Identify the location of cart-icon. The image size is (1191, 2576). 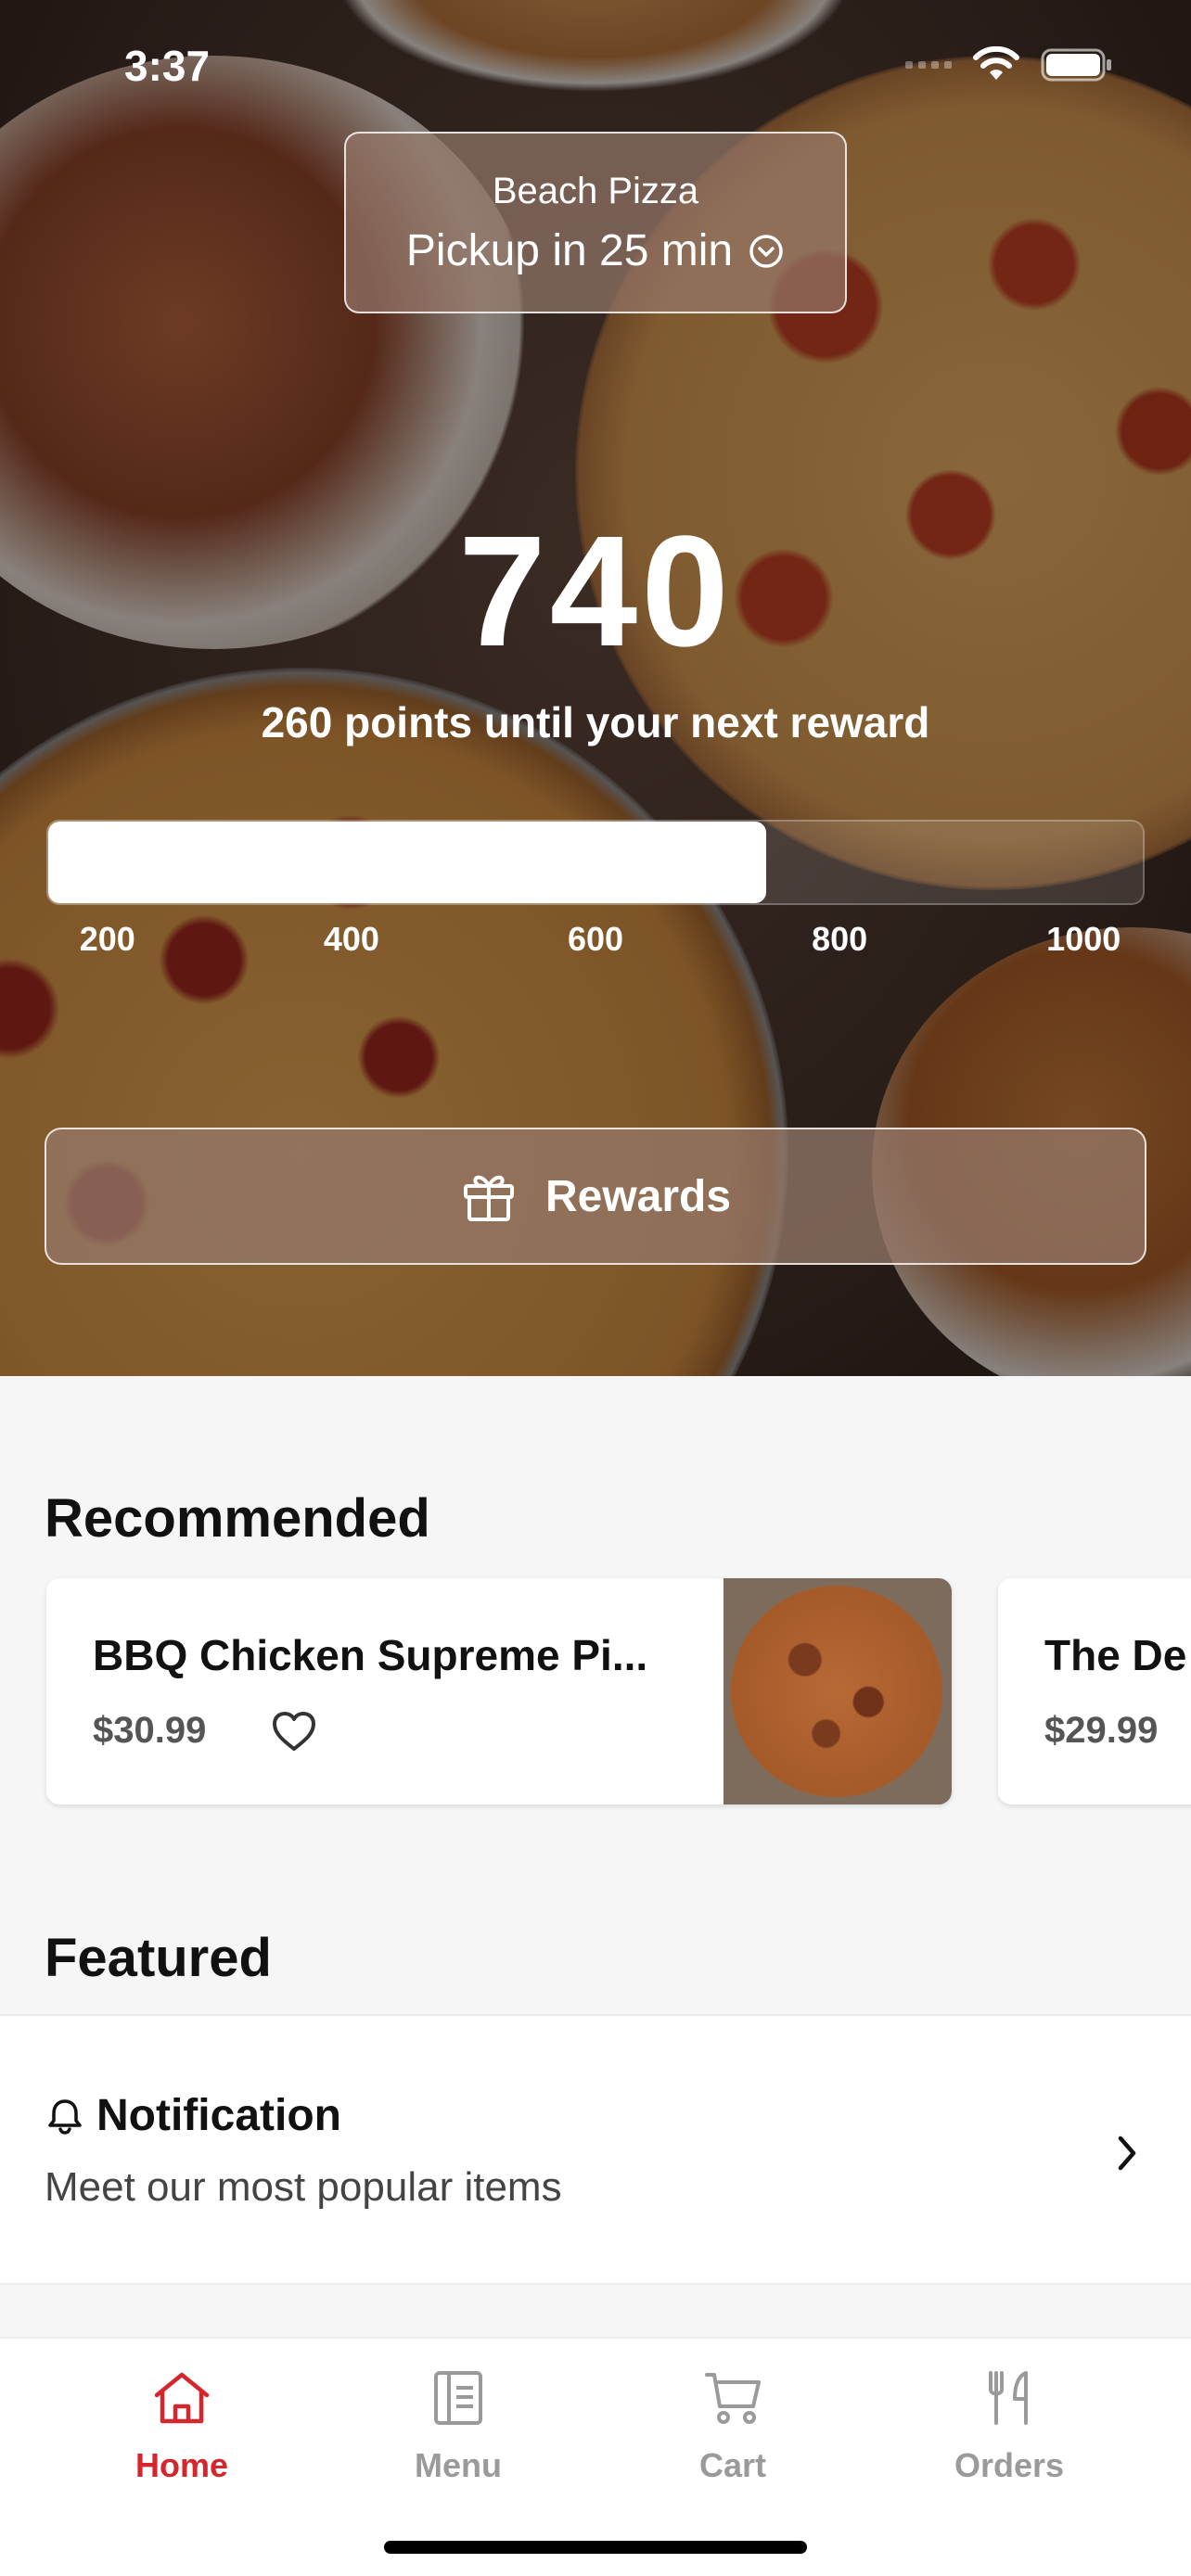
(733, 2398).